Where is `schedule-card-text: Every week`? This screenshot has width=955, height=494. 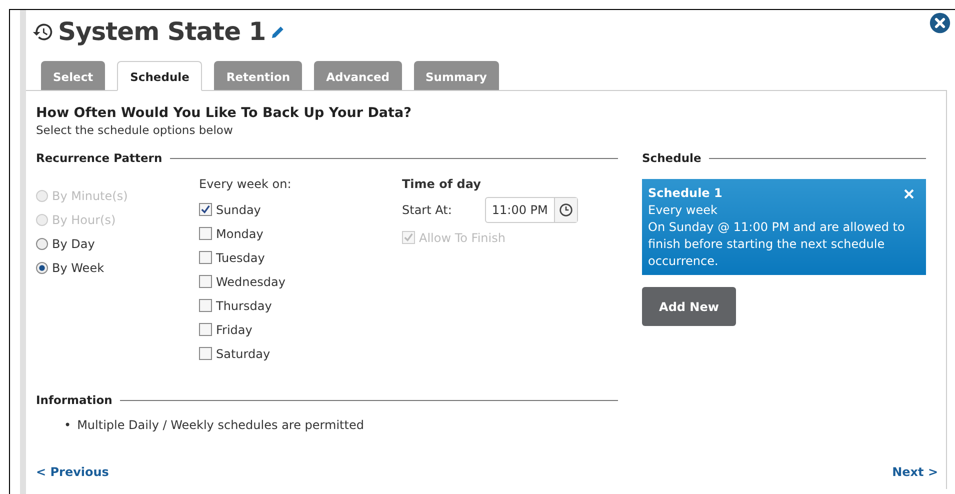
schedule-card-text: Every week is located at coordinates (683, 210).